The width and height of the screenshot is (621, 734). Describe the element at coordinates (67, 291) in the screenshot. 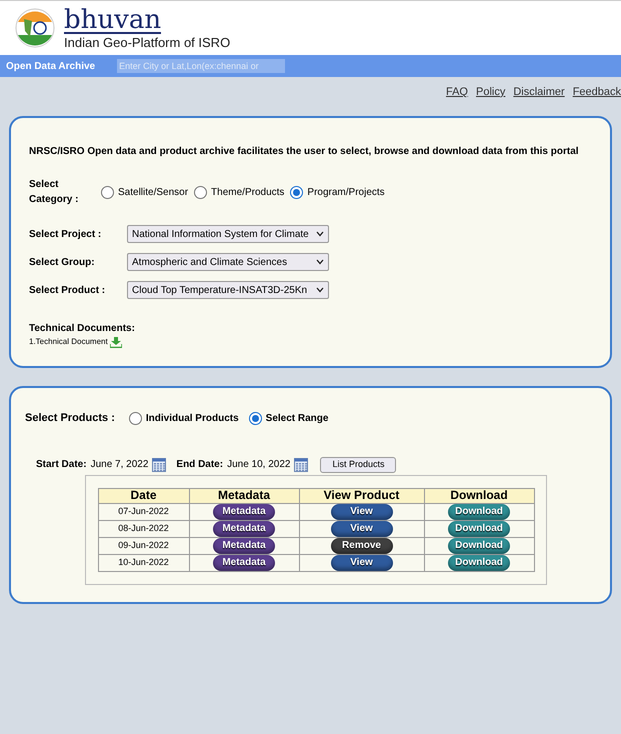

I see `field-label: Select Product :` at that location.